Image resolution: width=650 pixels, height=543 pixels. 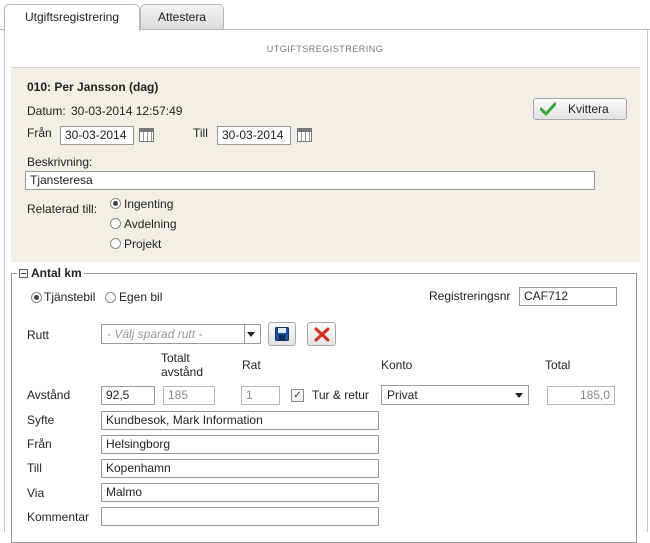 I want to click on till-date-input: 30-03-2014, so click(x=254, y=135).